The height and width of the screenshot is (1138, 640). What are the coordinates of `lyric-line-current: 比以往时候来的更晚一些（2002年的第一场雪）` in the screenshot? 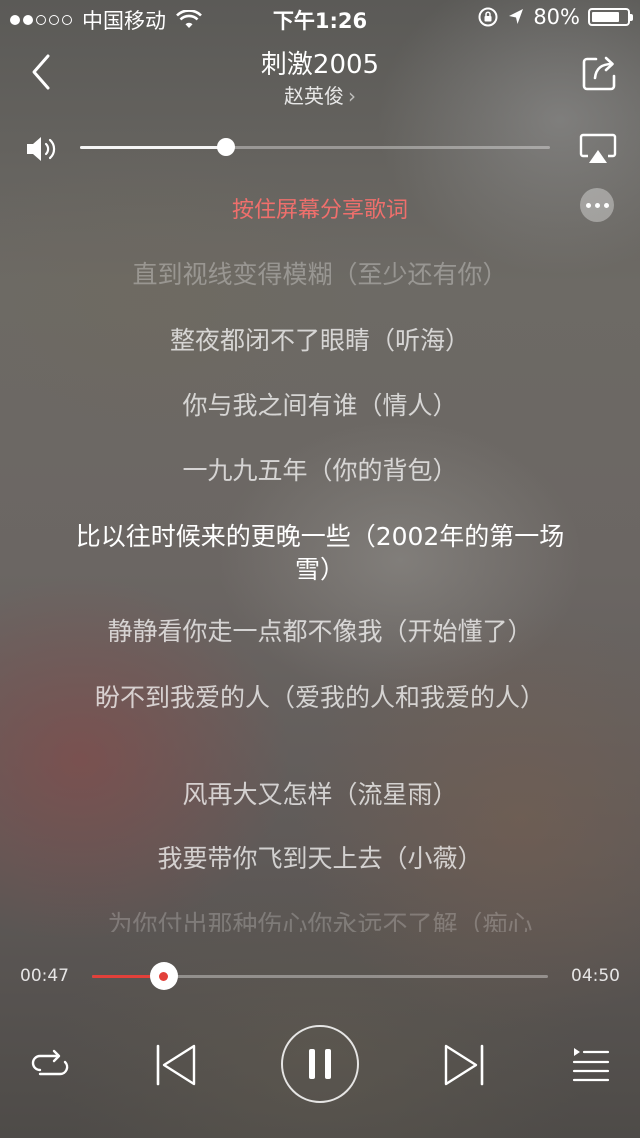 It's located at (320, 553).